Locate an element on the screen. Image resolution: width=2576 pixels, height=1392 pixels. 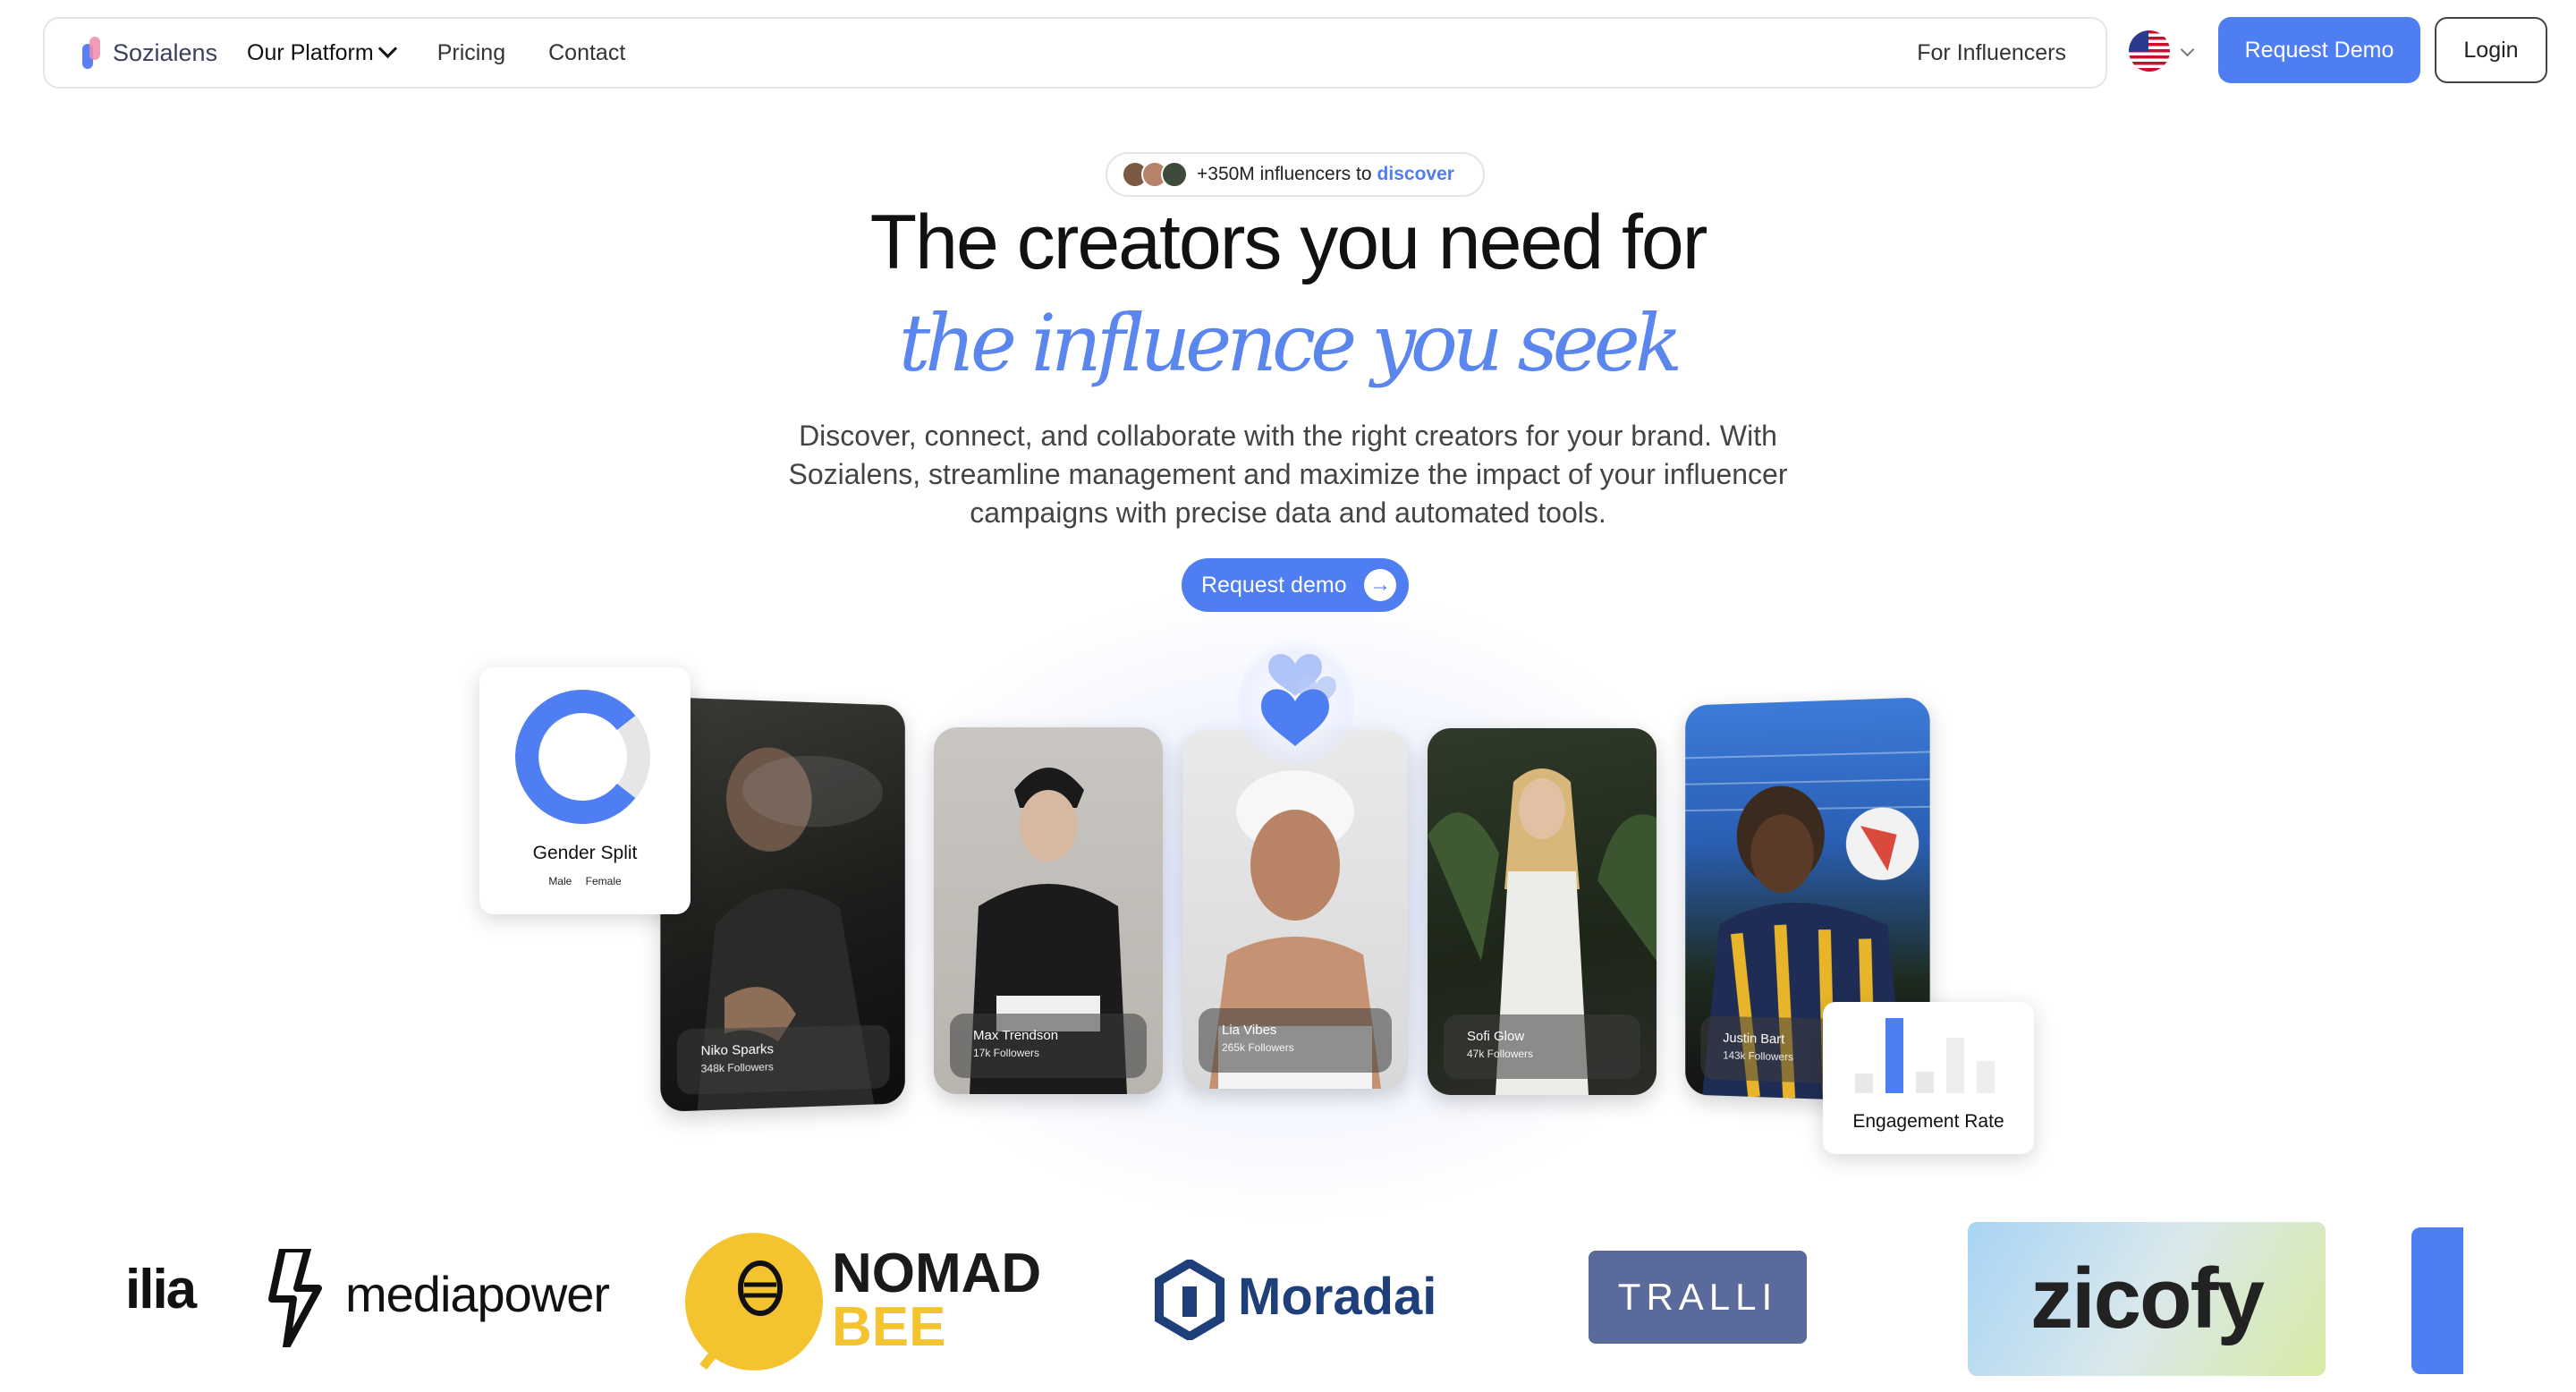
influencer-count-pill: +350M influencers to discover is located at coordinates (1295, 174).